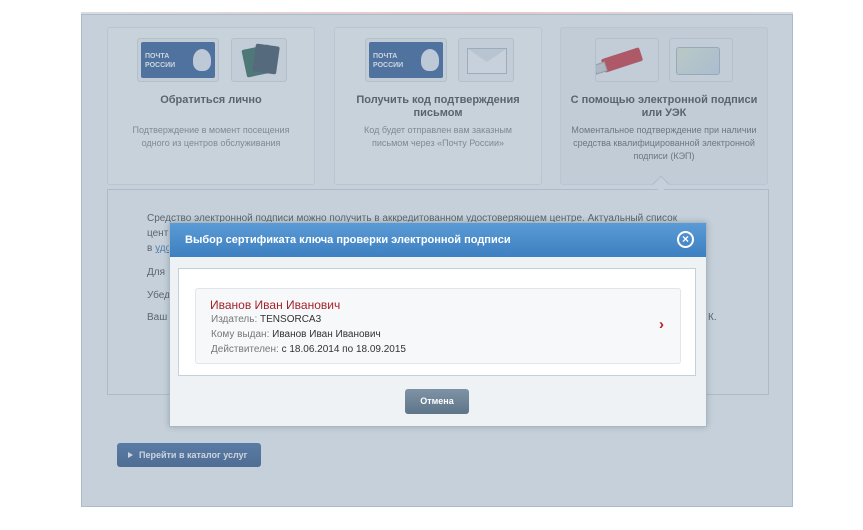  Describe the element at coordinates (240, 334) in the screenshot. I see `subject-label: Кому выдан:` at that location.